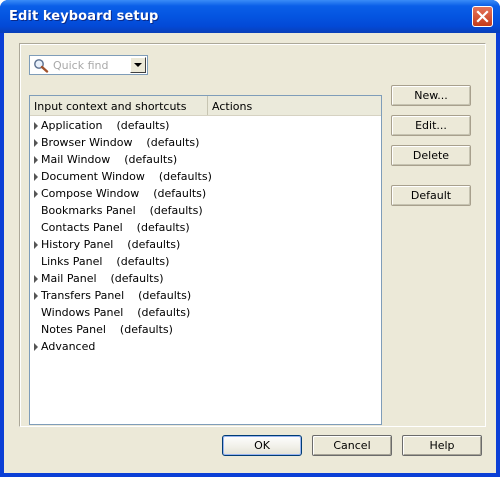 This screenshot has height=477, width=500. I want to click on tree-row: Transfers Panel (defaults), so click(205, 295).